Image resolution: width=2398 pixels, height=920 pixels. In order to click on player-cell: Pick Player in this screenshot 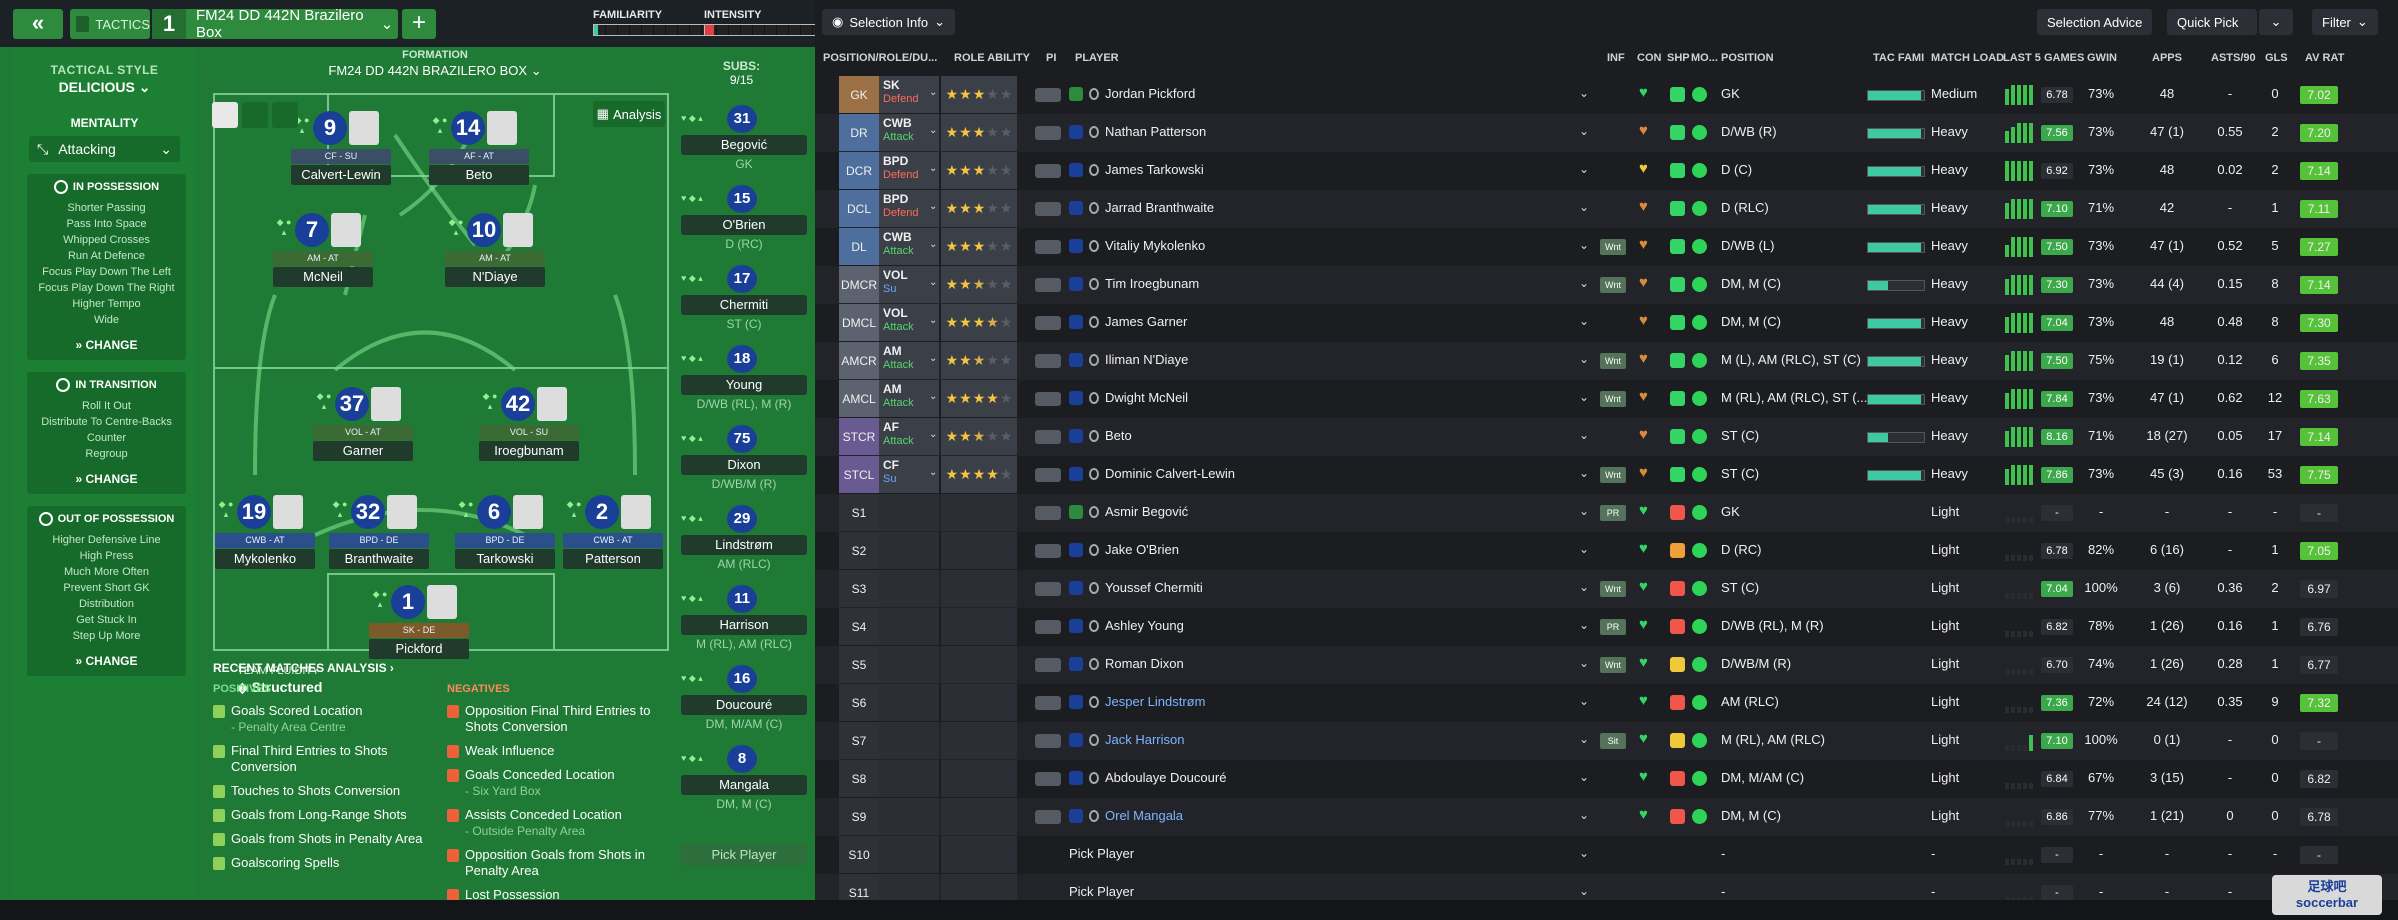, I will do `click(1101, 891)`.